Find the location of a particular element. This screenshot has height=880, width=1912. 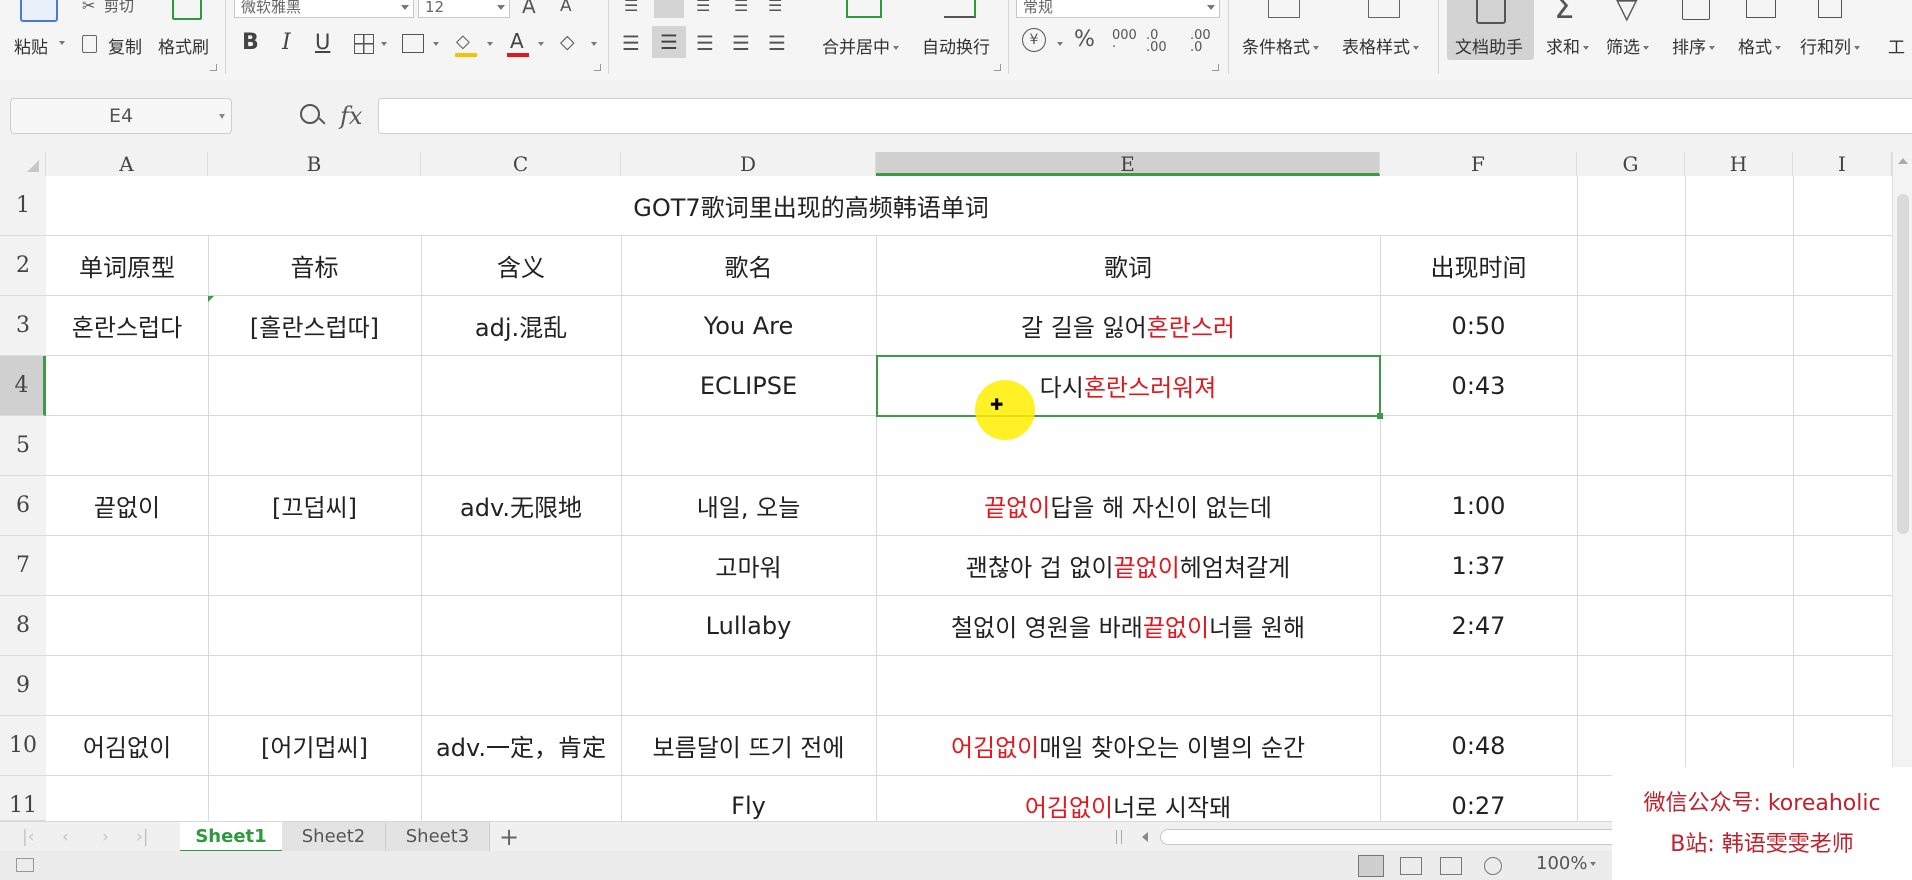

align-top-icon: ☰ is located at coordinates (631, 7).